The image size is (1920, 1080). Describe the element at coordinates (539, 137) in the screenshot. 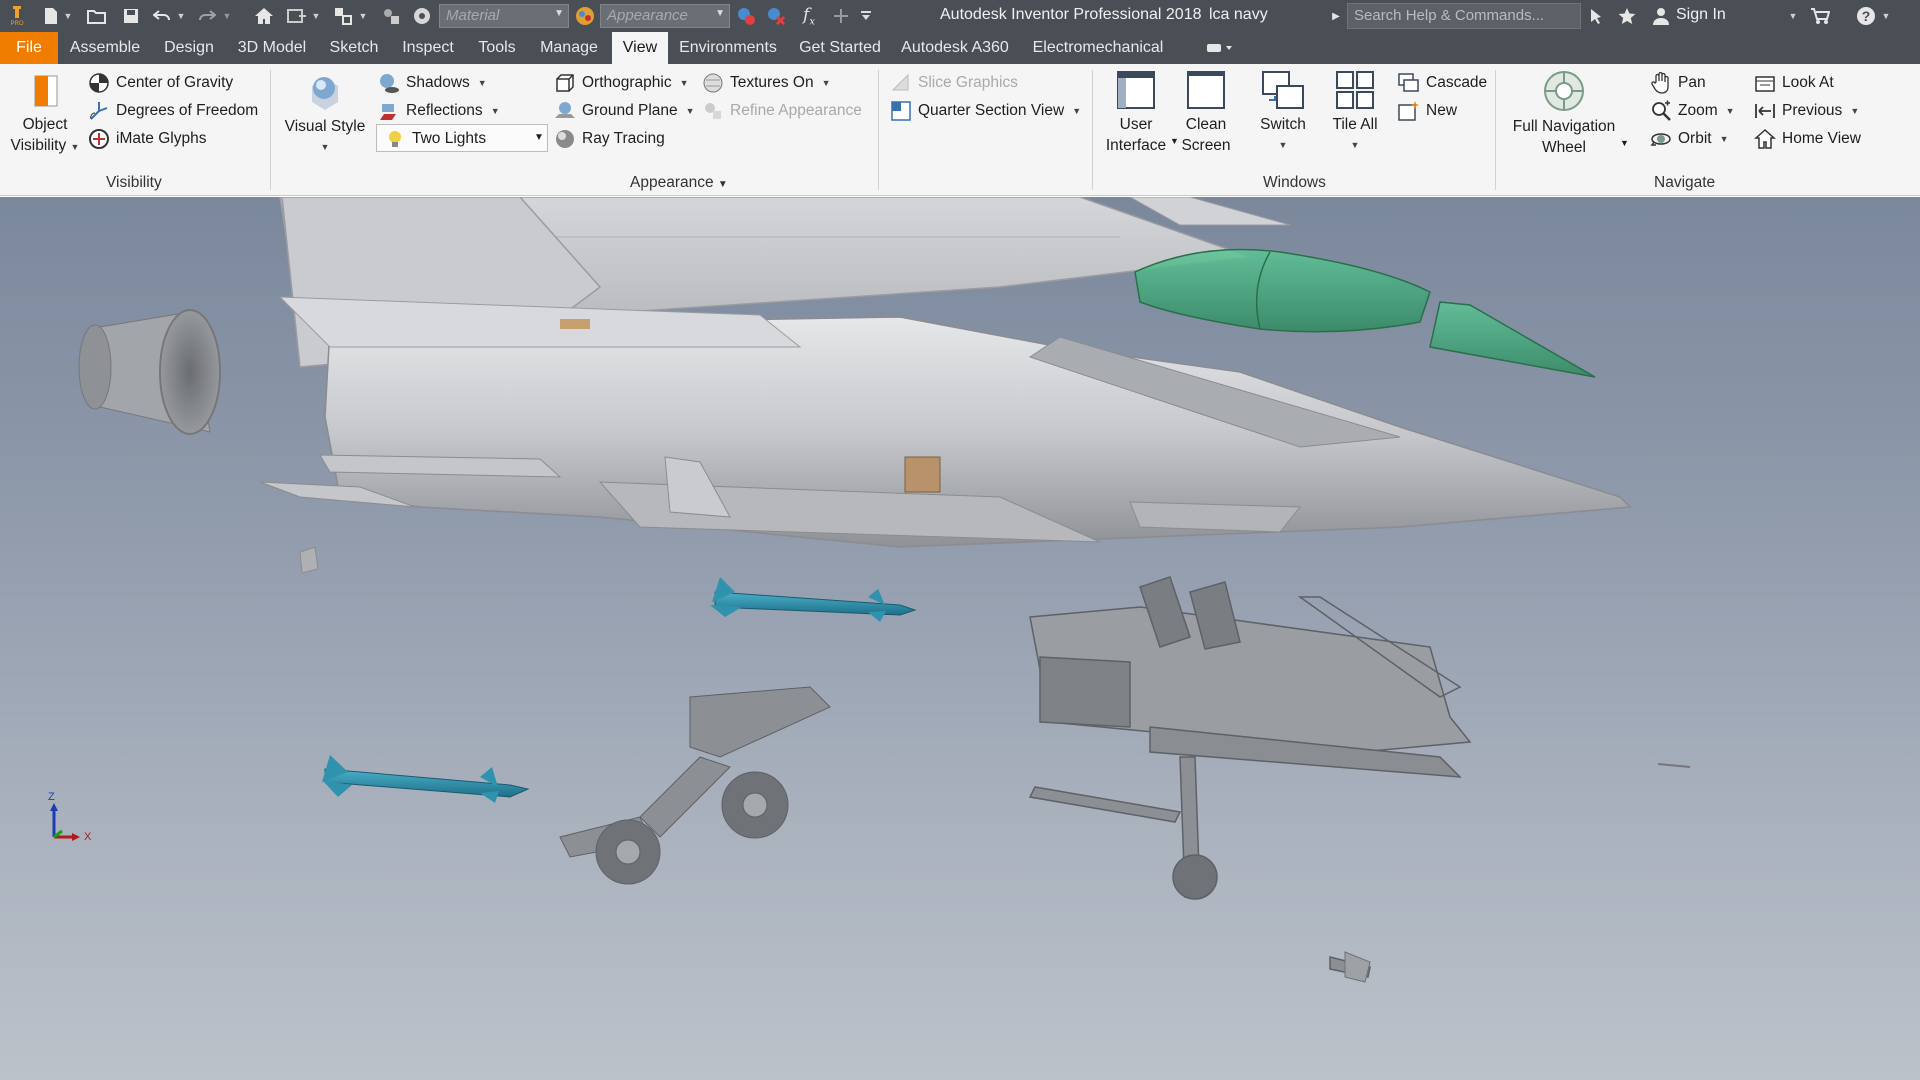

I see `lighting-dropdown-arrow-icon: ▼` at that location.